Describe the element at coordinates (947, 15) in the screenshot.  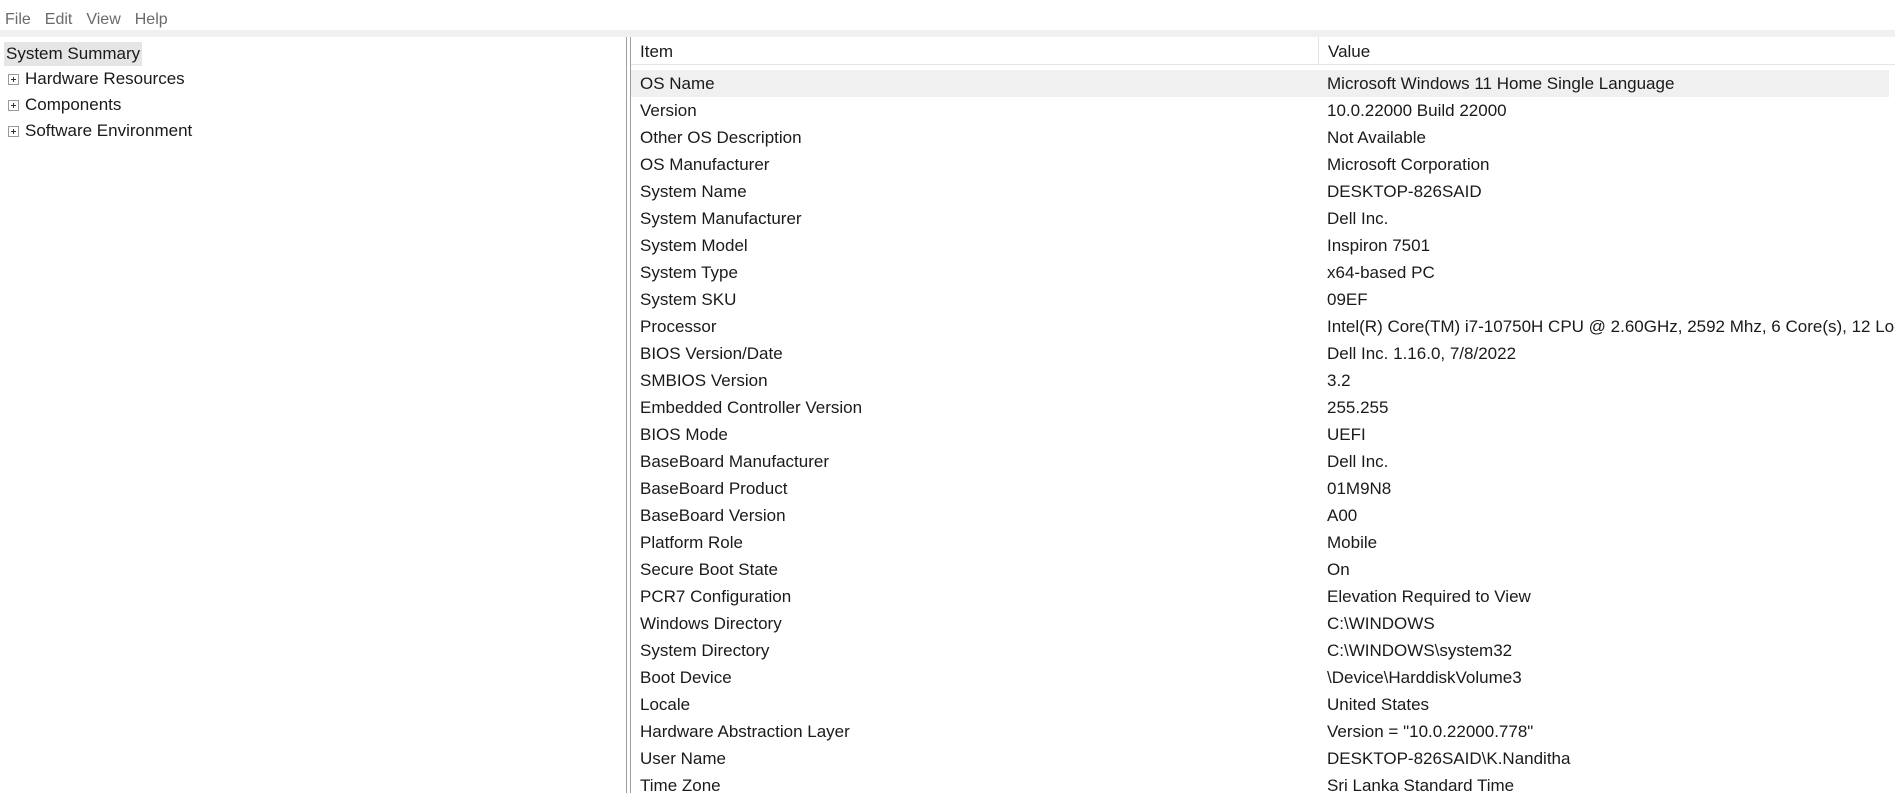
I see `title-band` at that location.